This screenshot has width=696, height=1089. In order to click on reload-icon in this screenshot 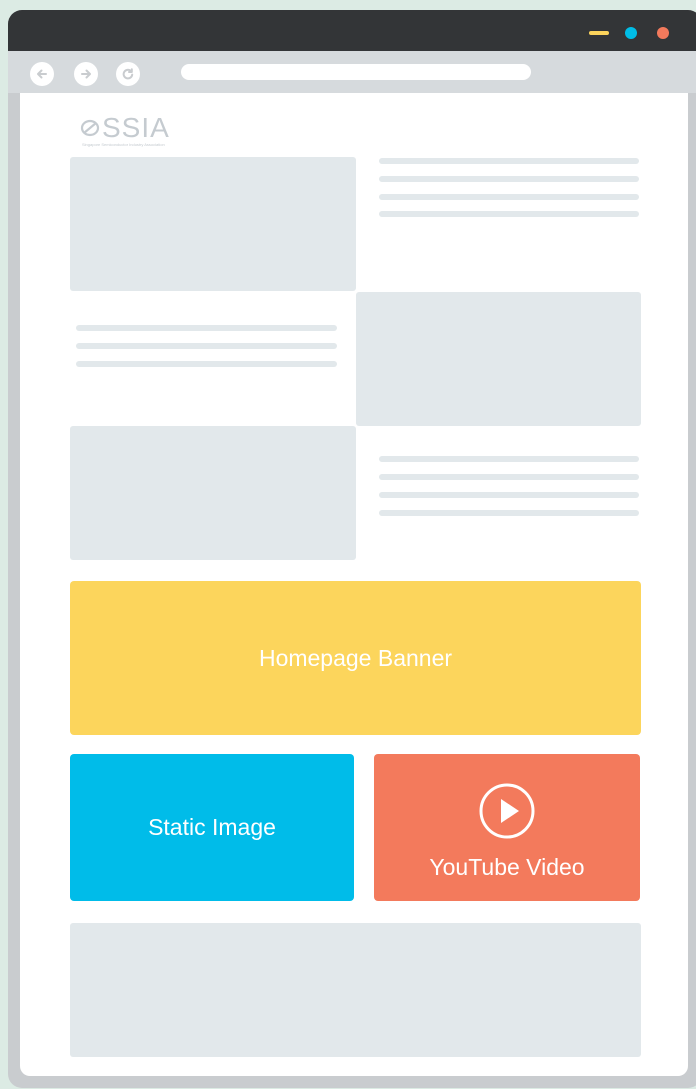, I will do `click(128, 74)`.